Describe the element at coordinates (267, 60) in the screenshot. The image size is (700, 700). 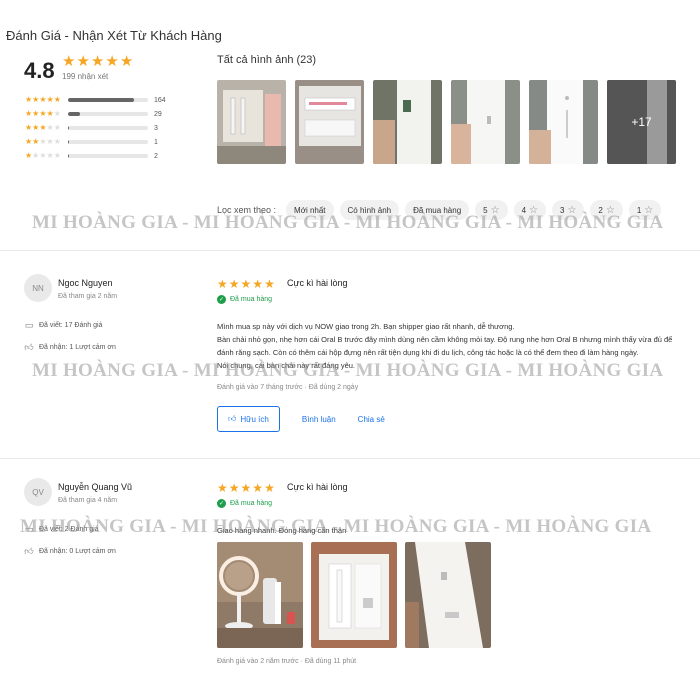
I see `gallery-title: Tất cả hình ảnh (23)` at that location.